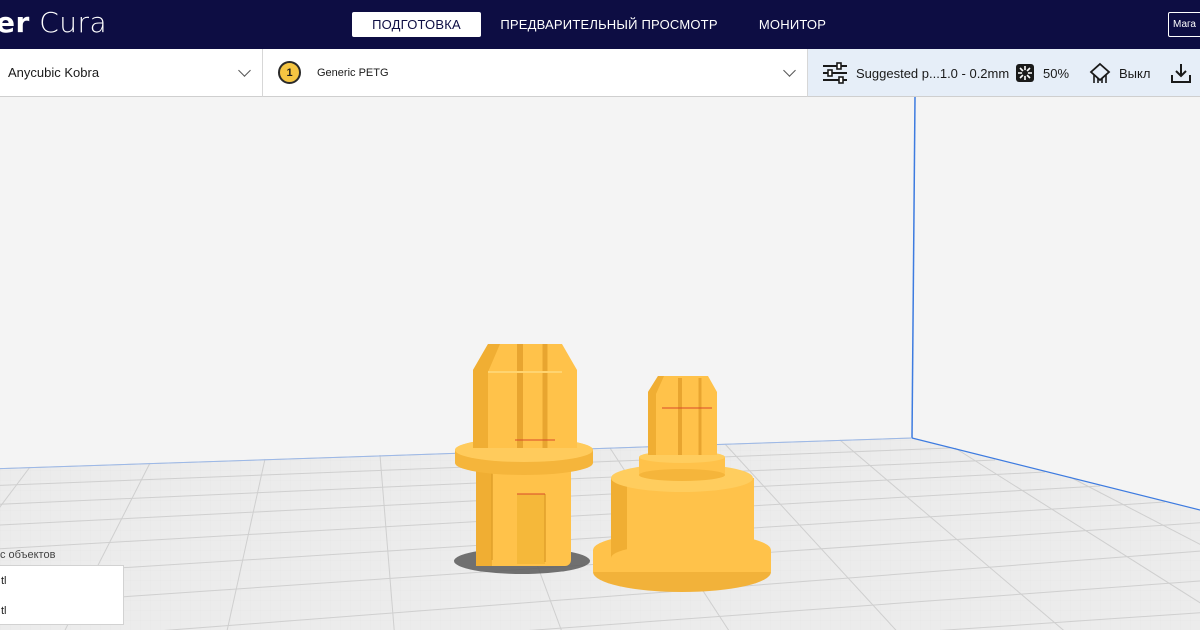 This screenshot has height=630, width=1200. Describe the element at coordinates (416, 24) in the screenshot. I see `tab-prepare: ПОДГОТОВКА` at that location.